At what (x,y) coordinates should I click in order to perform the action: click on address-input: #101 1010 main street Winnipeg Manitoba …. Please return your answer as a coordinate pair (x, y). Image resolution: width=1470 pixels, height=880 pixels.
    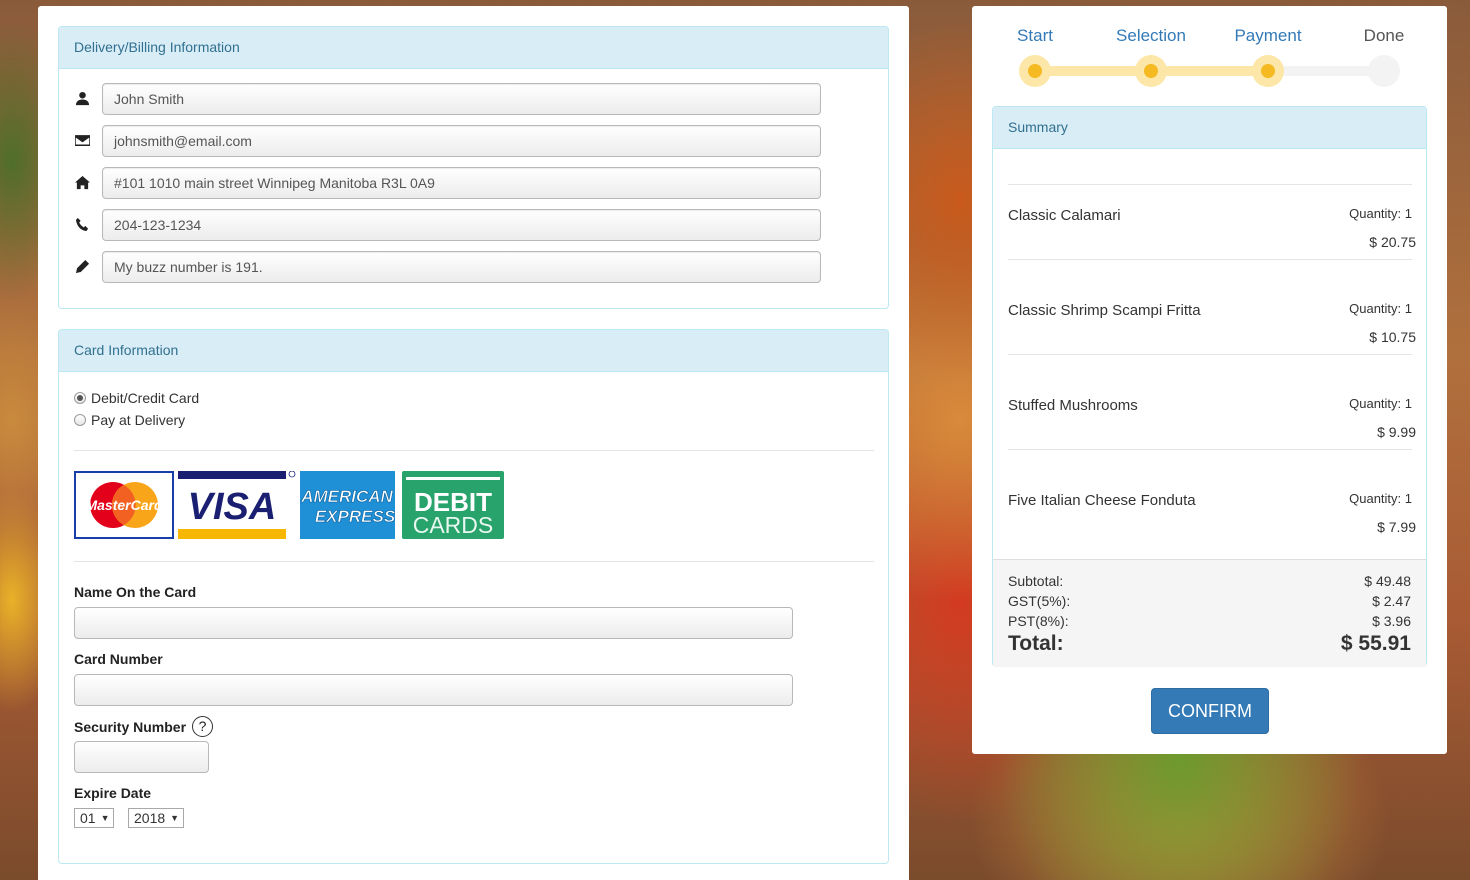
    Looking at the image, I should click on (461, 183).